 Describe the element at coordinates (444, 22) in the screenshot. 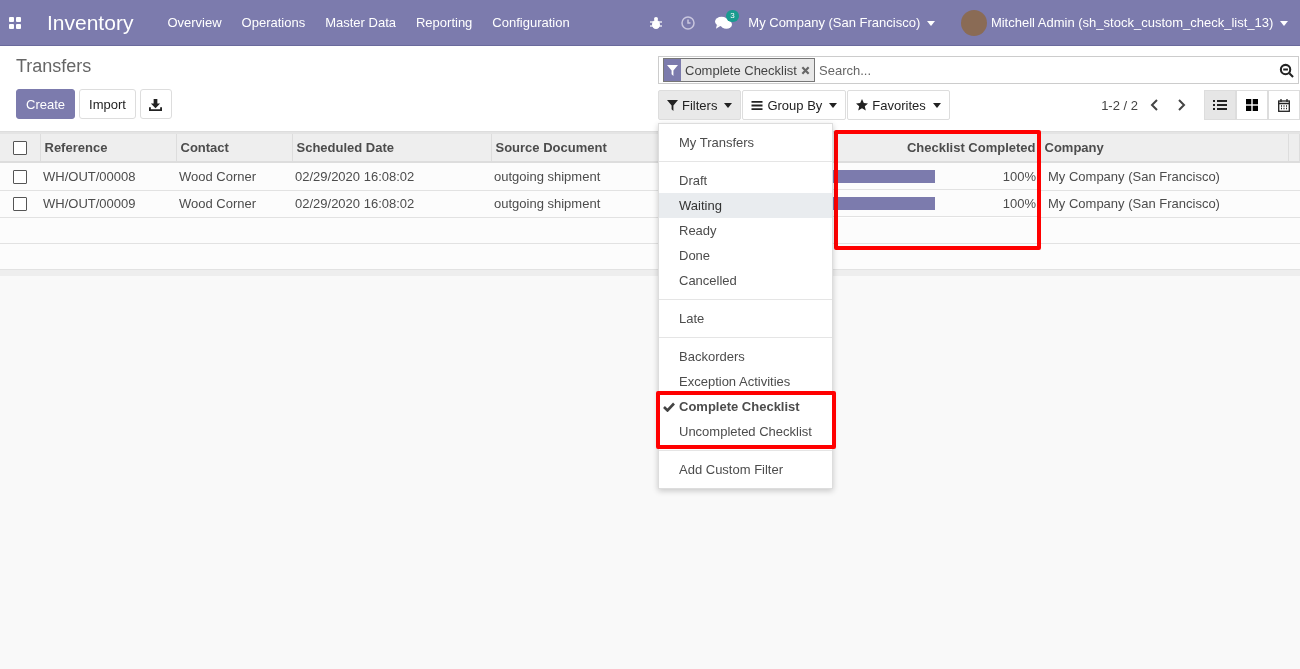

I see `menu-item: Reporting` at that location.